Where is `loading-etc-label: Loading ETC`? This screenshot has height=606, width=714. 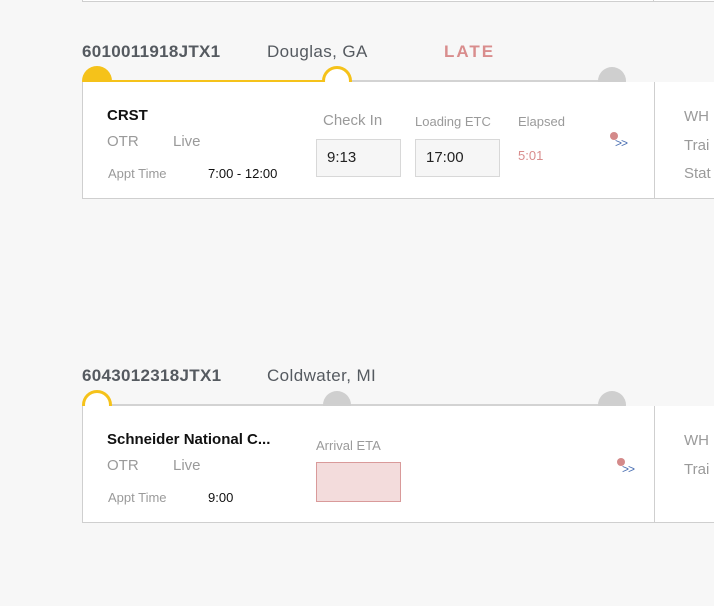
loading-etc-label: Loading ETC is located at coordinates (453, 121).